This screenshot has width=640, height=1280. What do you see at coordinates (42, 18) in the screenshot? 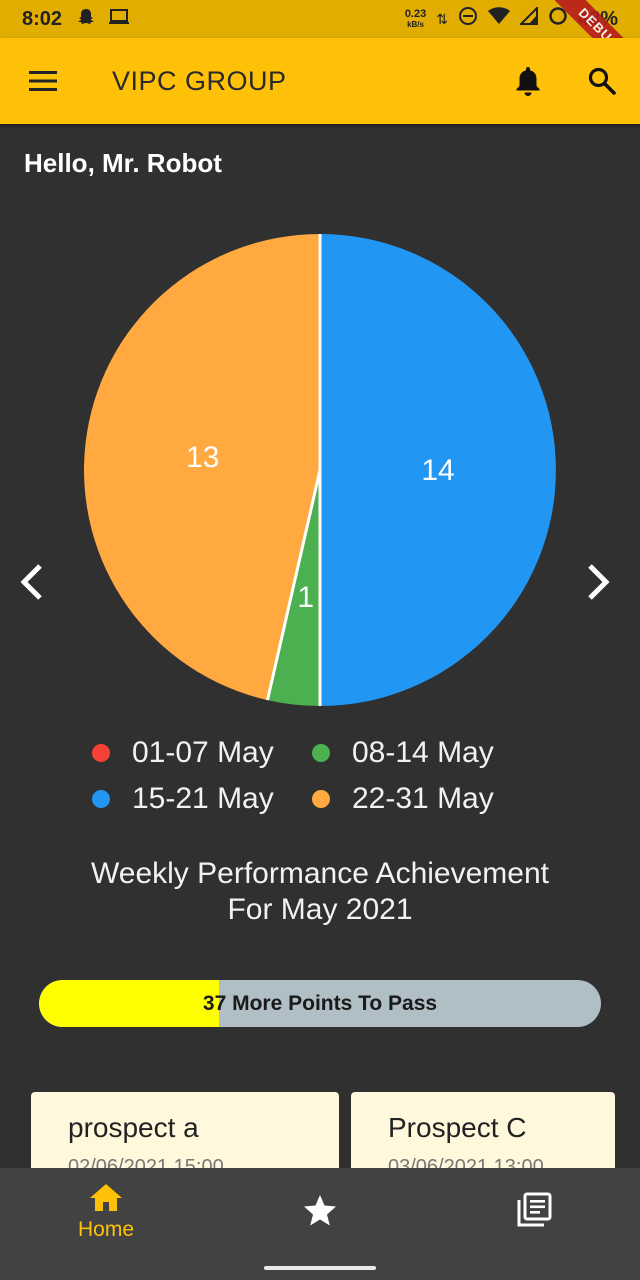
I see `status-time: 8:02` at bounding box center [42, 18].